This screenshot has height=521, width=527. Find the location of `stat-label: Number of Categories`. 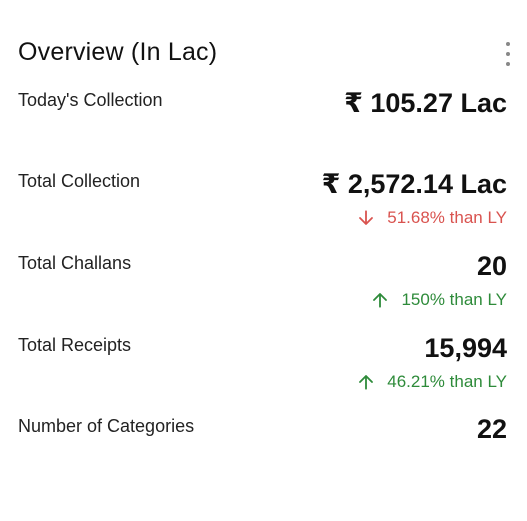

stat-label: Number of Categories is located at coordinates (106, 426).